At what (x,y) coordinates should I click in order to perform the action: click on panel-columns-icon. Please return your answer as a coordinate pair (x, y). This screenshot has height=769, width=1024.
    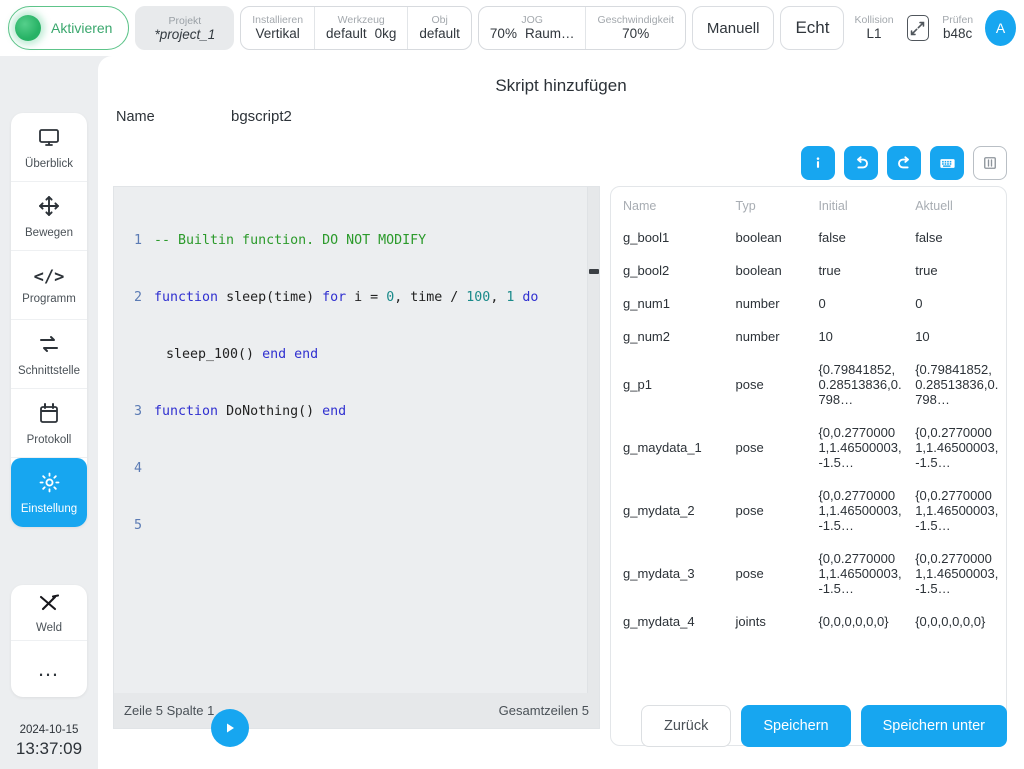
    Looking at the image, I should click on (990, 163).